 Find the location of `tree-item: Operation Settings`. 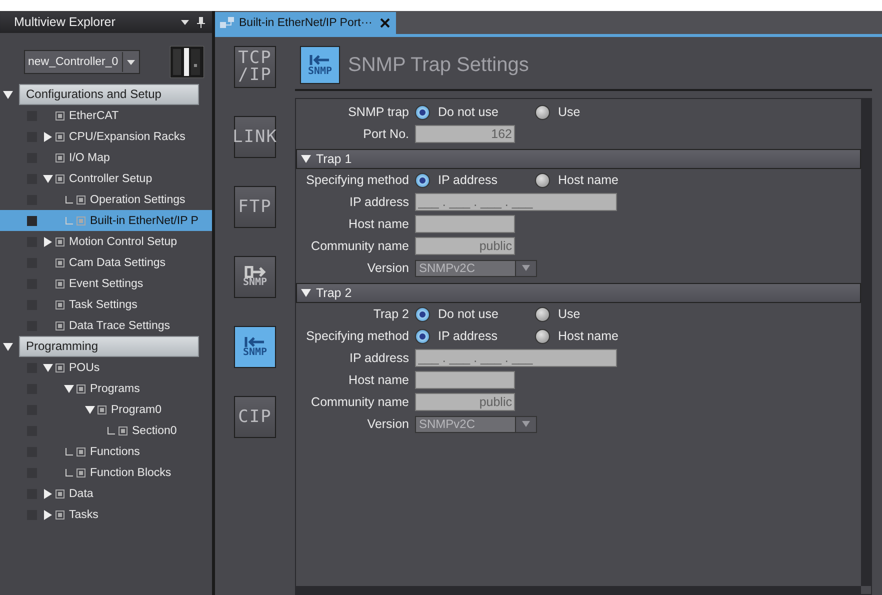

tree-item: Operation Settings is located at coordinates (106, 199).